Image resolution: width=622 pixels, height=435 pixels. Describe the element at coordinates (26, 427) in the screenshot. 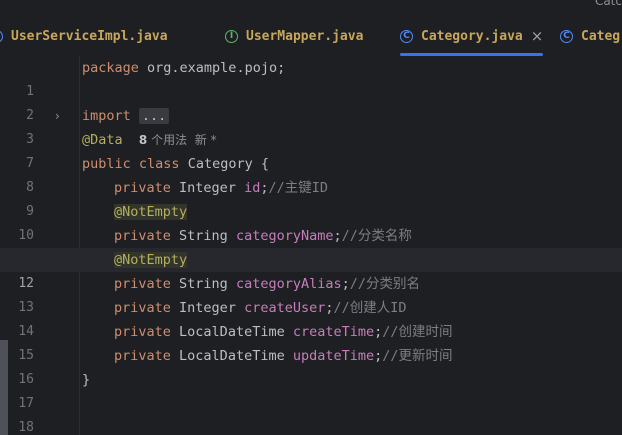

I see `line-number: 18` at that location.